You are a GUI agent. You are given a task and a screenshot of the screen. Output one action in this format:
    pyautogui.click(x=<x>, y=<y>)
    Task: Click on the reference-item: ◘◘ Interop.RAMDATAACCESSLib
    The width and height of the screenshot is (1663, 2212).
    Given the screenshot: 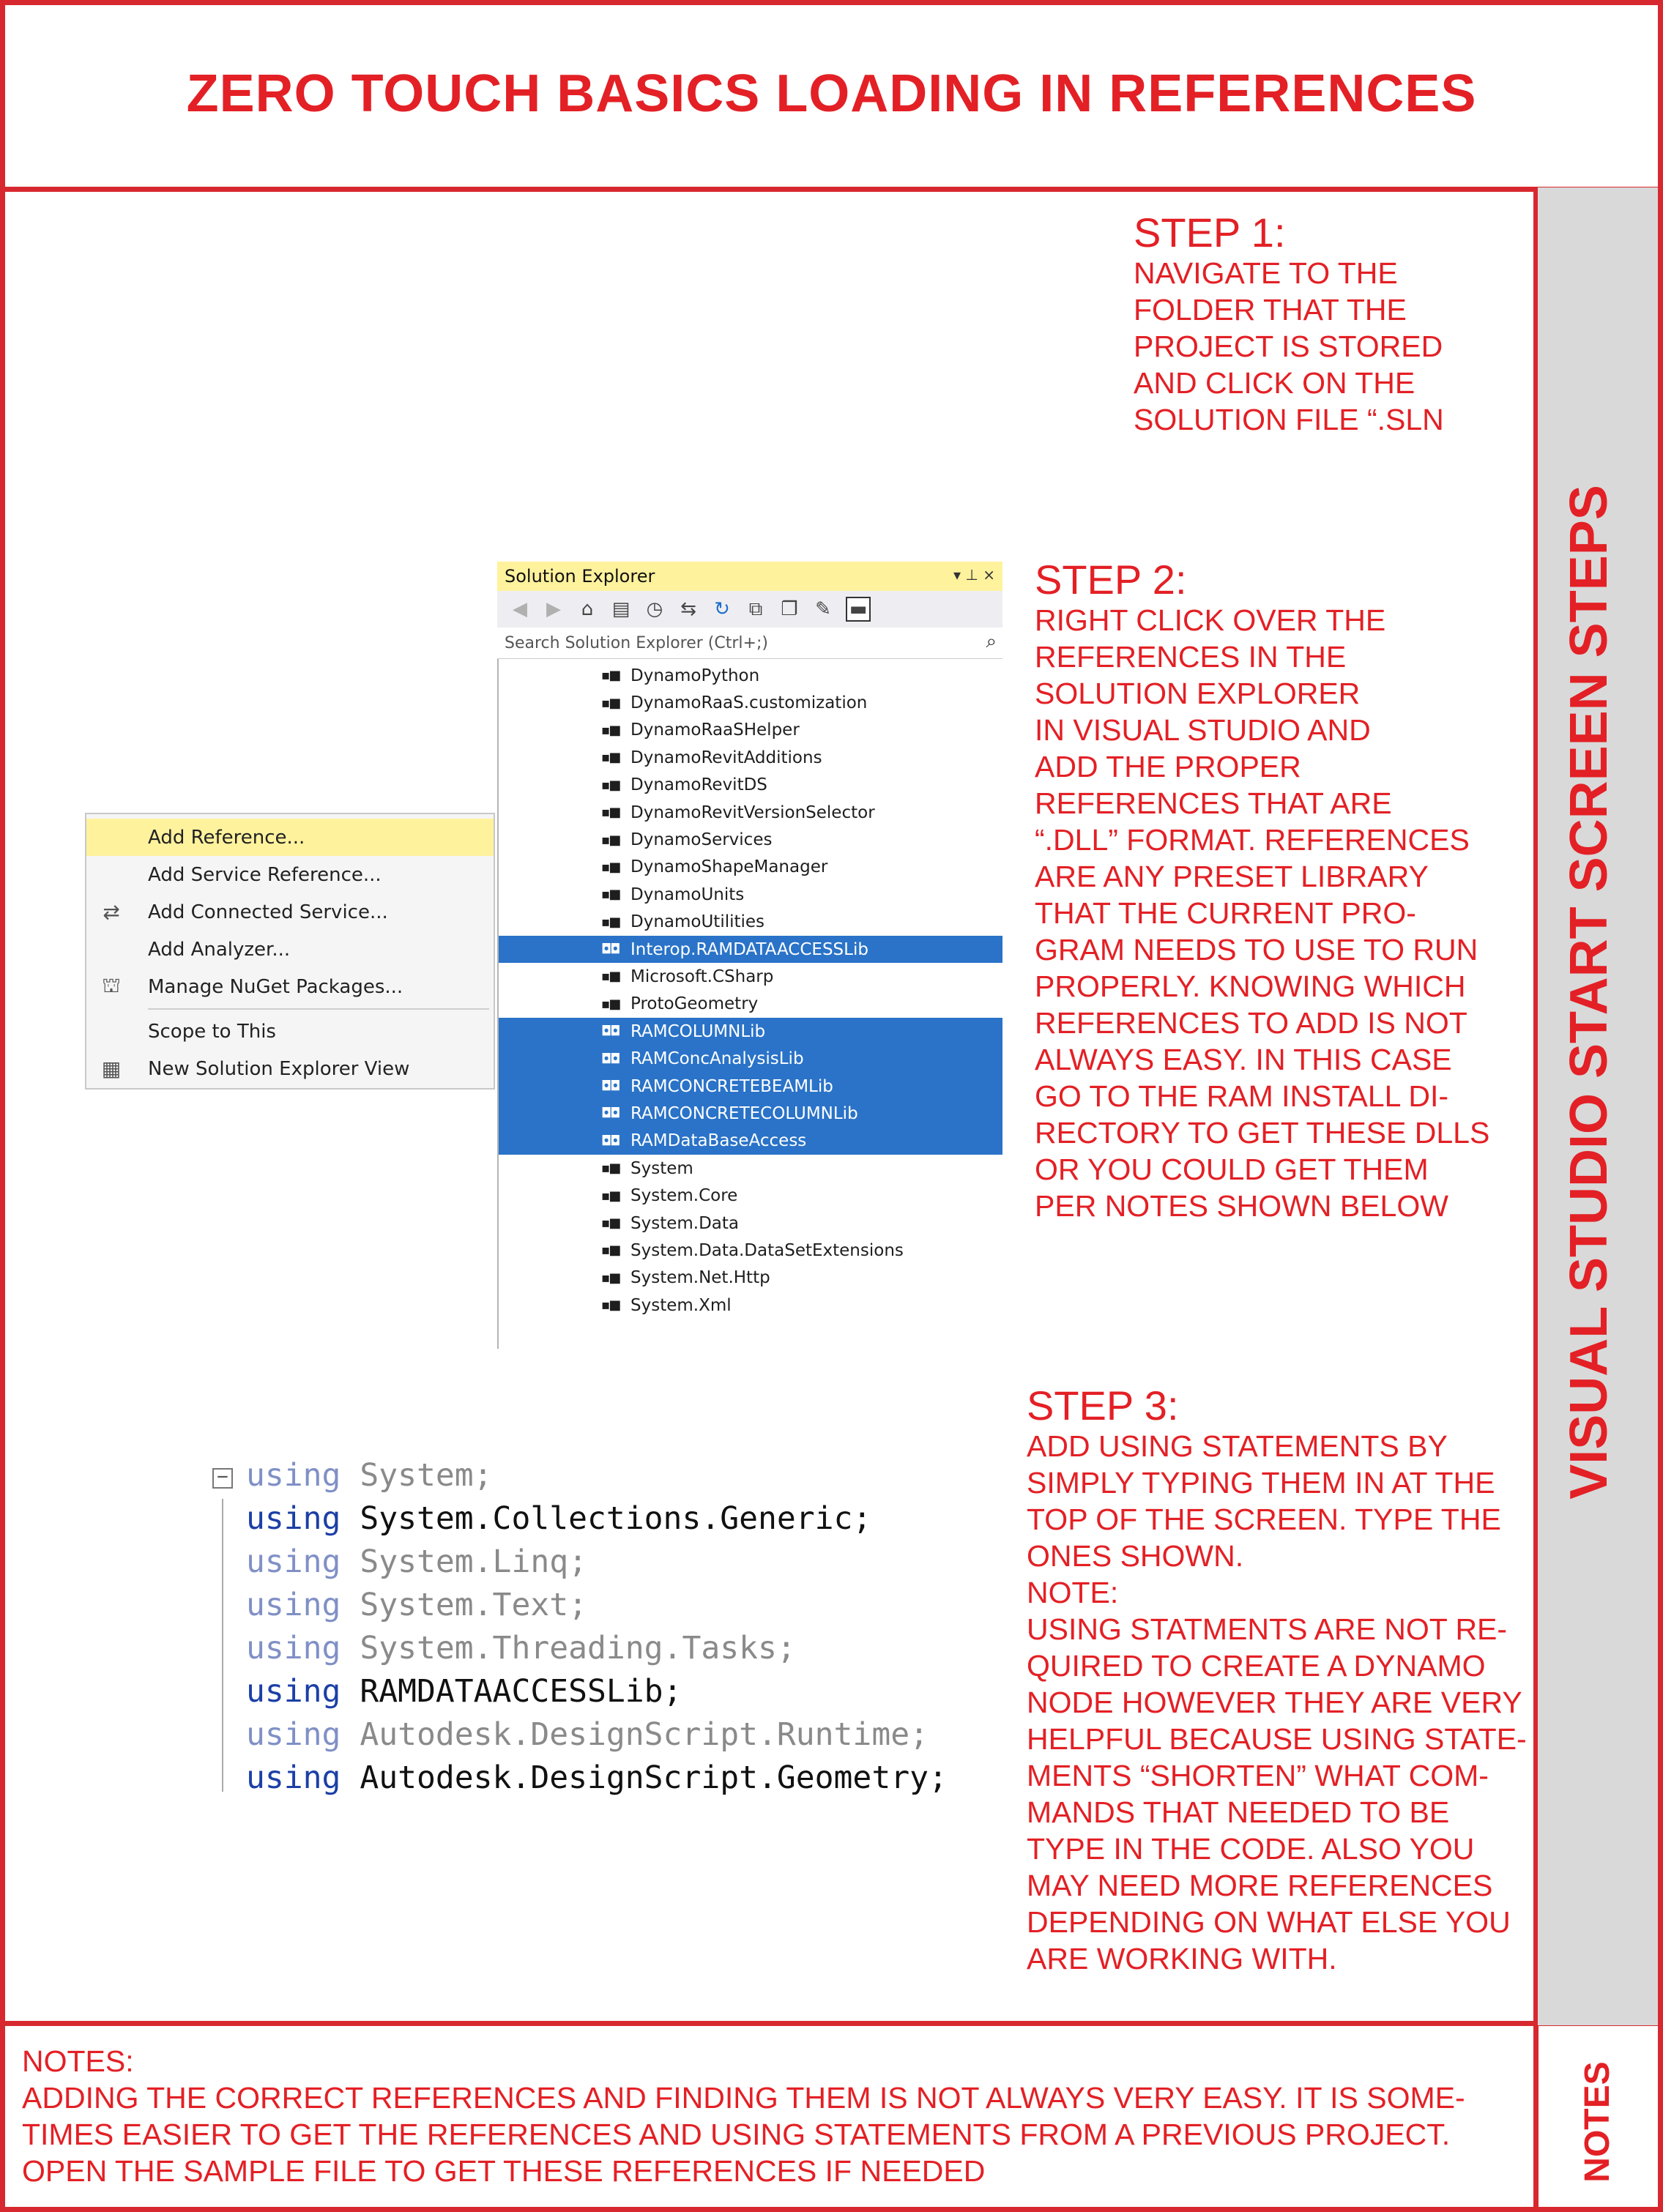 What is the action you would take?
    pyautogui.click(x=751, y=949)
    